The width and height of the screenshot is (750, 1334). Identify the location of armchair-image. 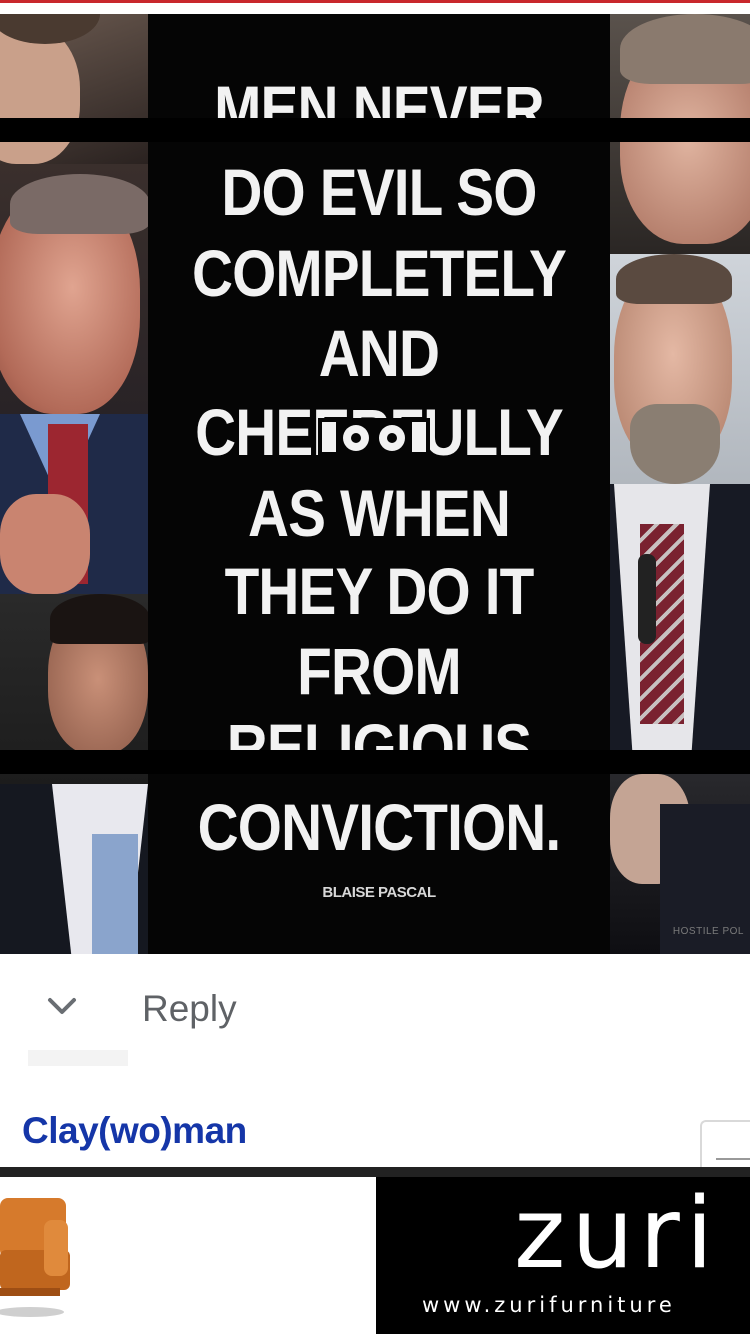
(35, 1255).